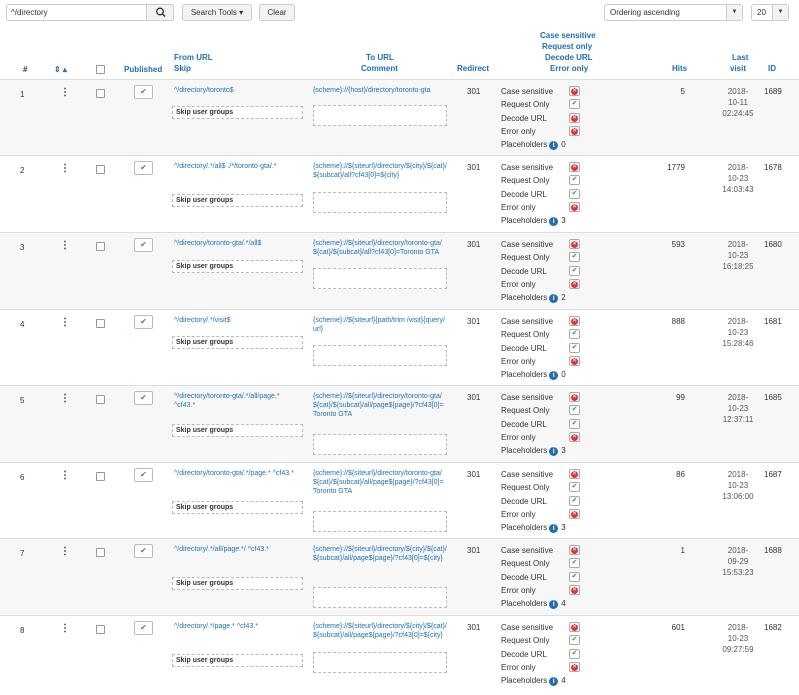 The height and width of the screenshot is (695, 799). I want to click on to-url-link: {scheme}://{host}/directory/toronto-gta, so click(380, 90).